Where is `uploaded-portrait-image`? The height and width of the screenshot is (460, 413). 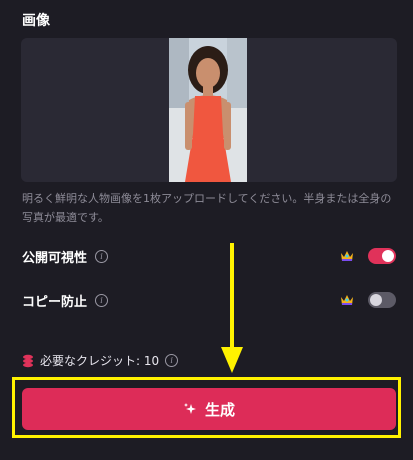 uploaded-portrait-image is located at coordinates (208, 110).